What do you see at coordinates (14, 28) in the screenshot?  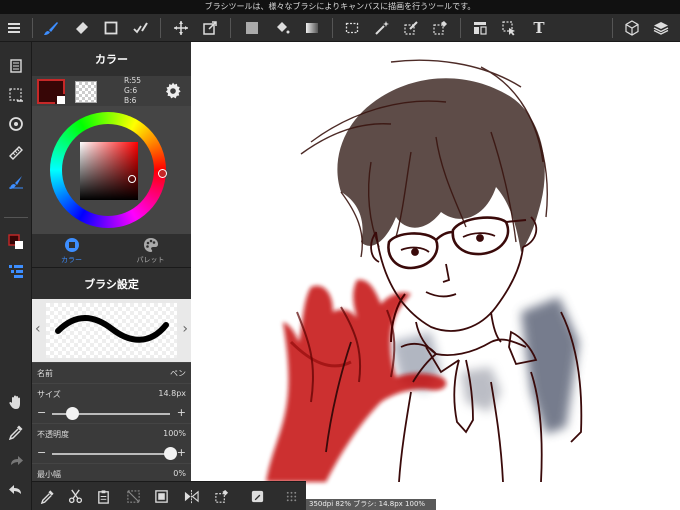 I see `menu-icon` at bounding box center [14, 28].